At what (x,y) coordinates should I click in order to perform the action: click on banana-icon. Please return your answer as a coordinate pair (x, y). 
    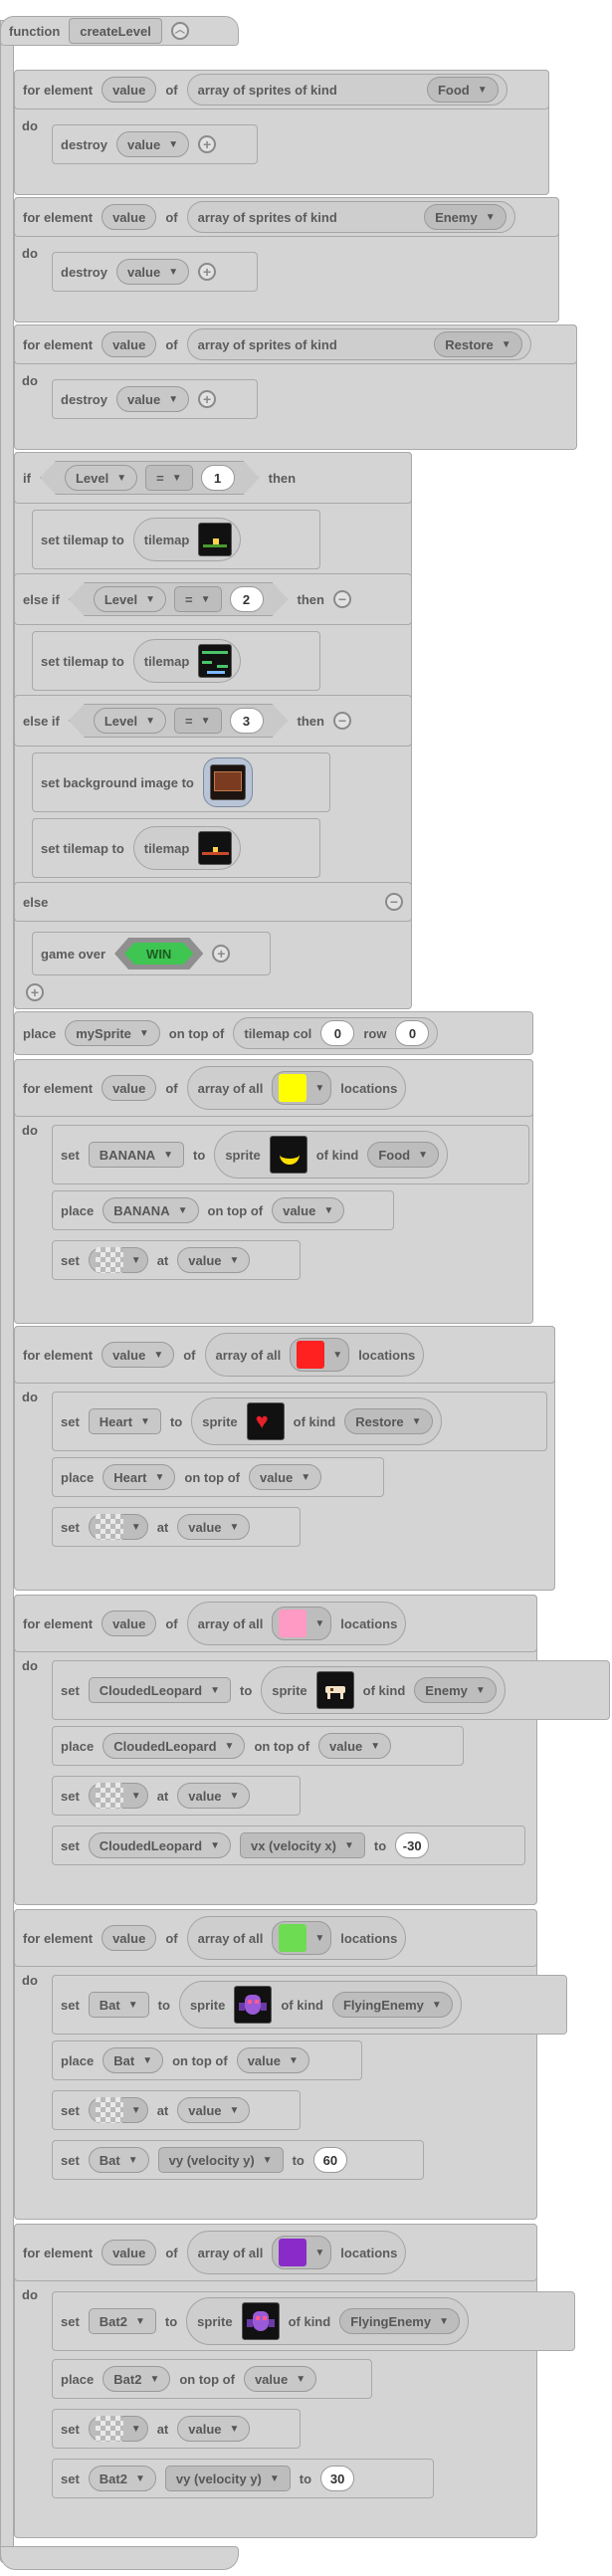
    Looking at the image, I should click on (288, 1155).